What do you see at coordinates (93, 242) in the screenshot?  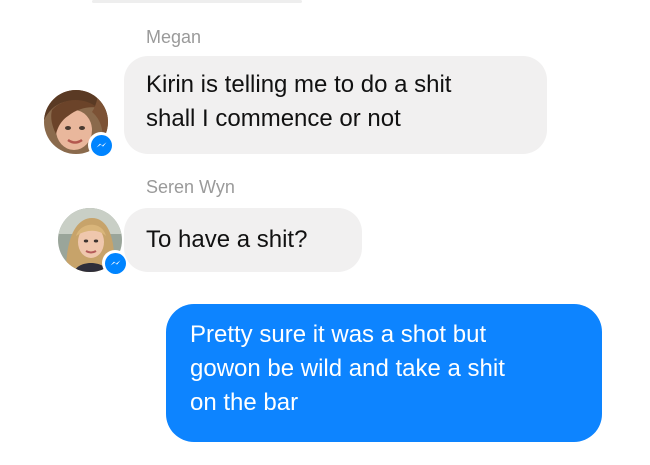 I see `avatar-seren-wyn` at bounding box center [93, 242].